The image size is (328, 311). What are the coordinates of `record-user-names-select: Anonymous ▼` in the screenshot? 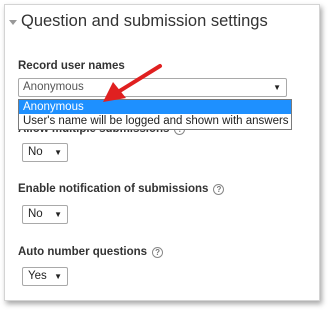 It's located at (152, 87).